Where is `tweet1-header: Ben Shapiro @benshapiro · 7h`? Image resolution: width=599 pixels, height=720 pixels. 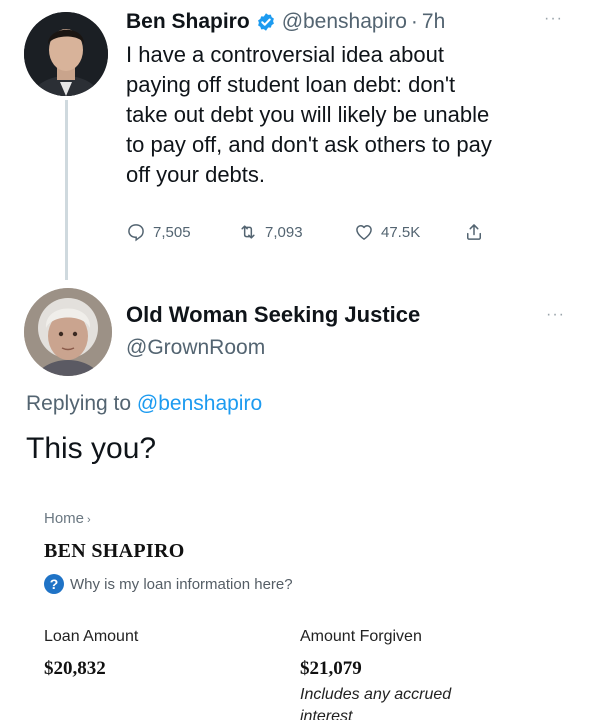 tweet1-header: Ben Shapiro @benshapiro · 7h is located at coordinates (285, 22).